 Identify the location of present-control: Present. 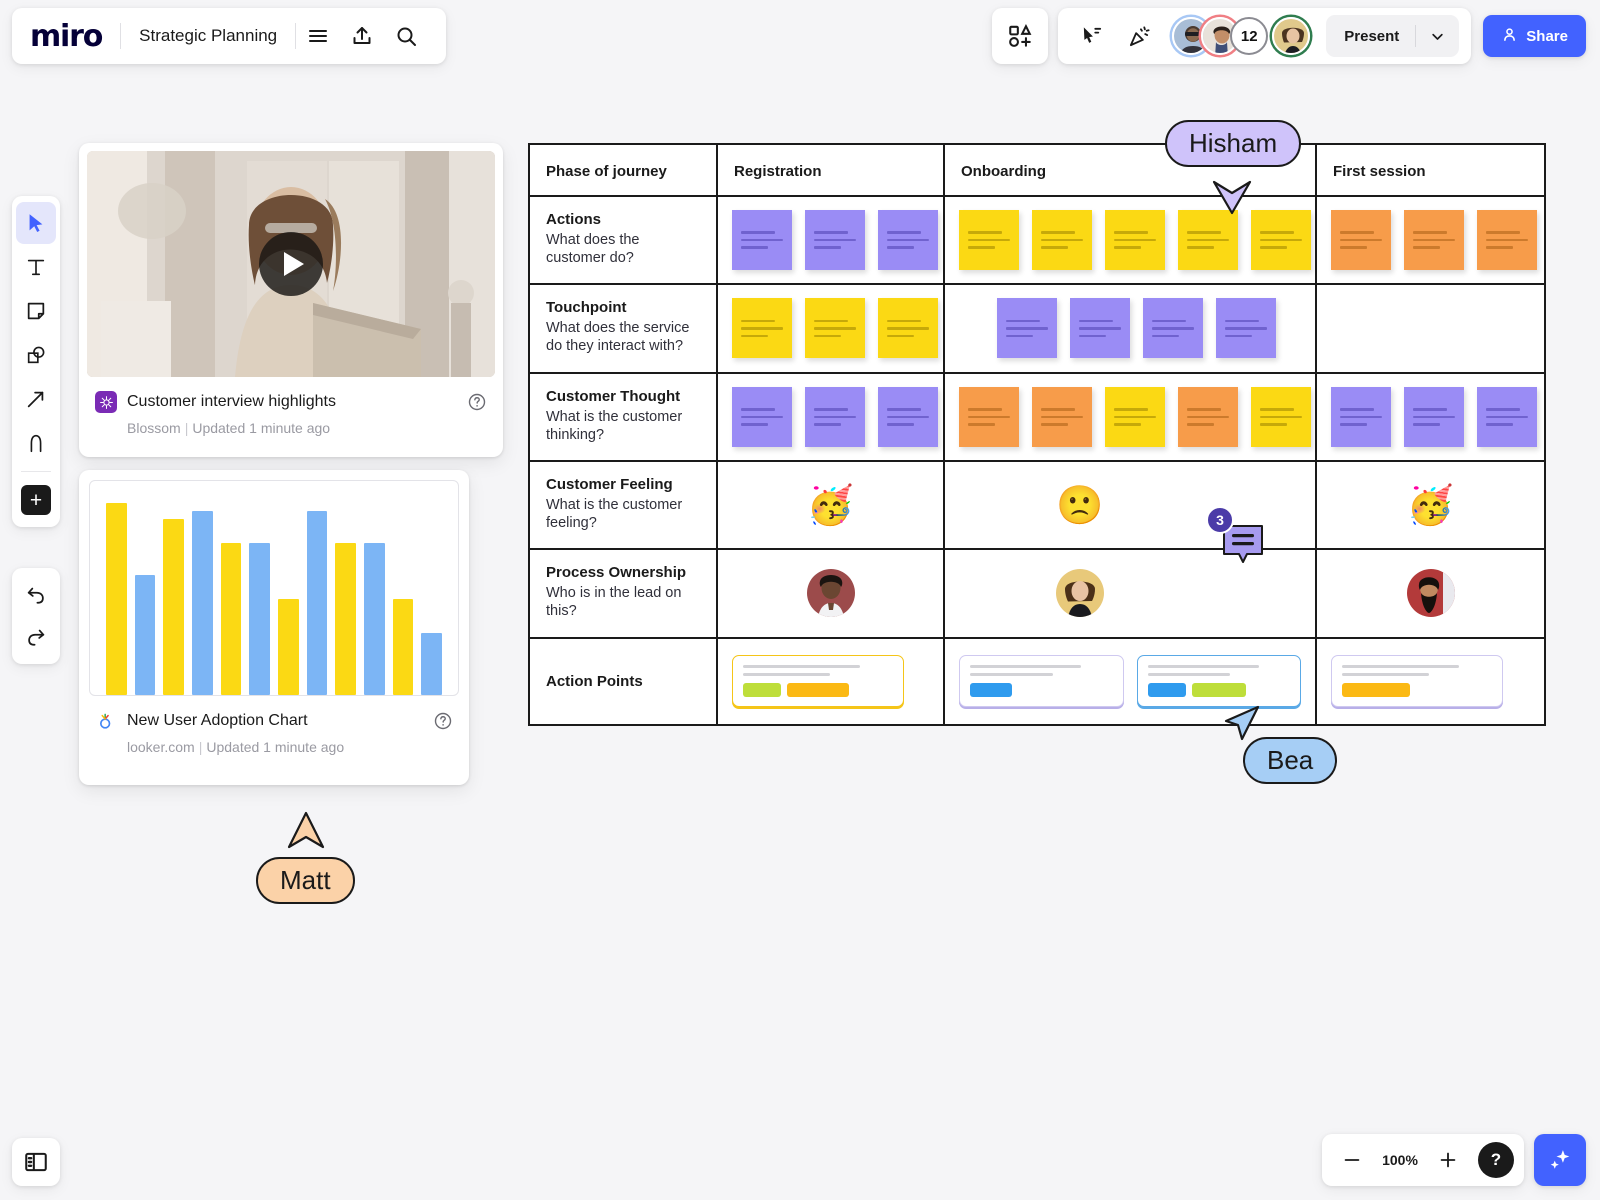
(1393, 36).